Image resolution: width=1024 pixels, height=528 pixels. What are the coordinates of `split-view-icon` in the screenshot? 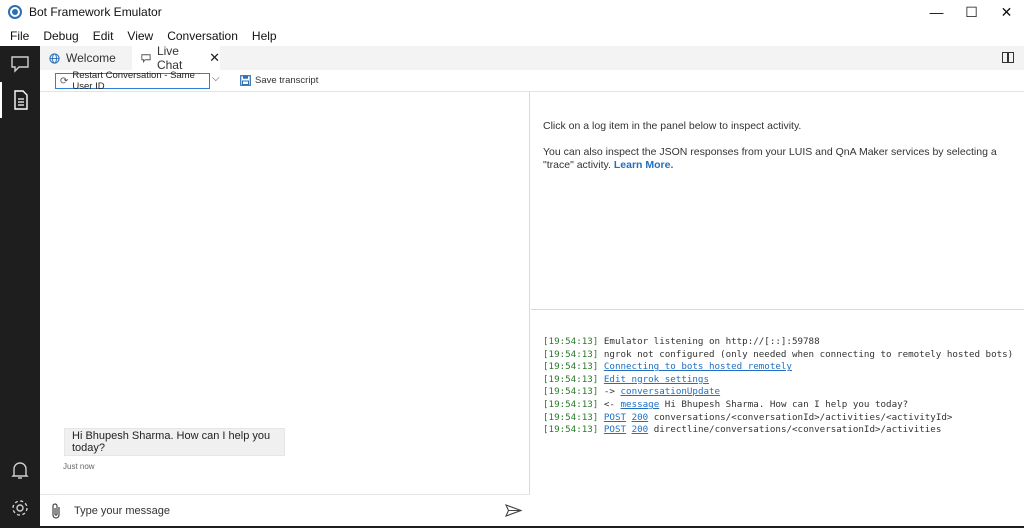 It's located at (1008, 57).